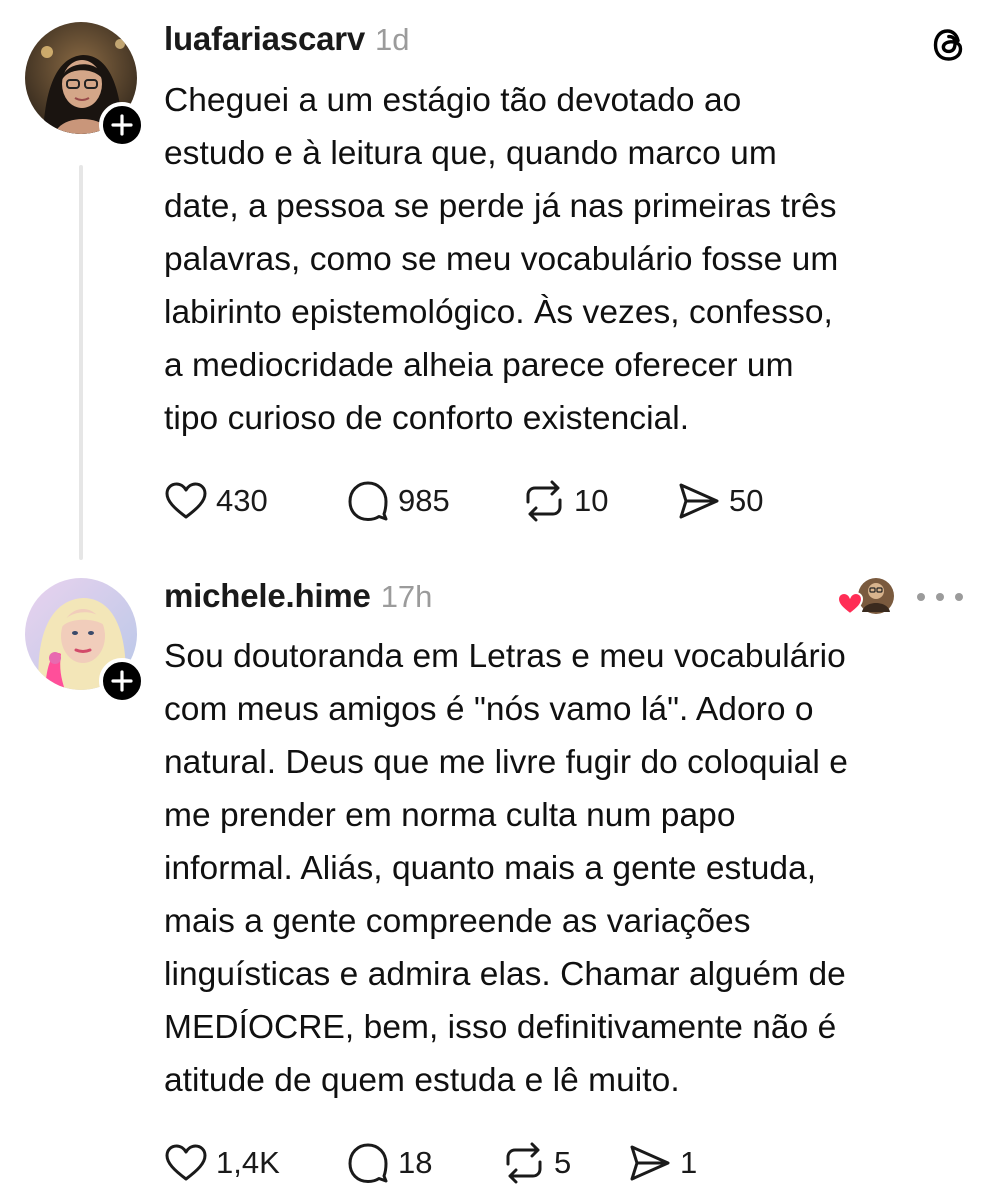 The width and height of the screenshot is (999, 1200). I want to click on repost-button: 5, so click(565, 1163).